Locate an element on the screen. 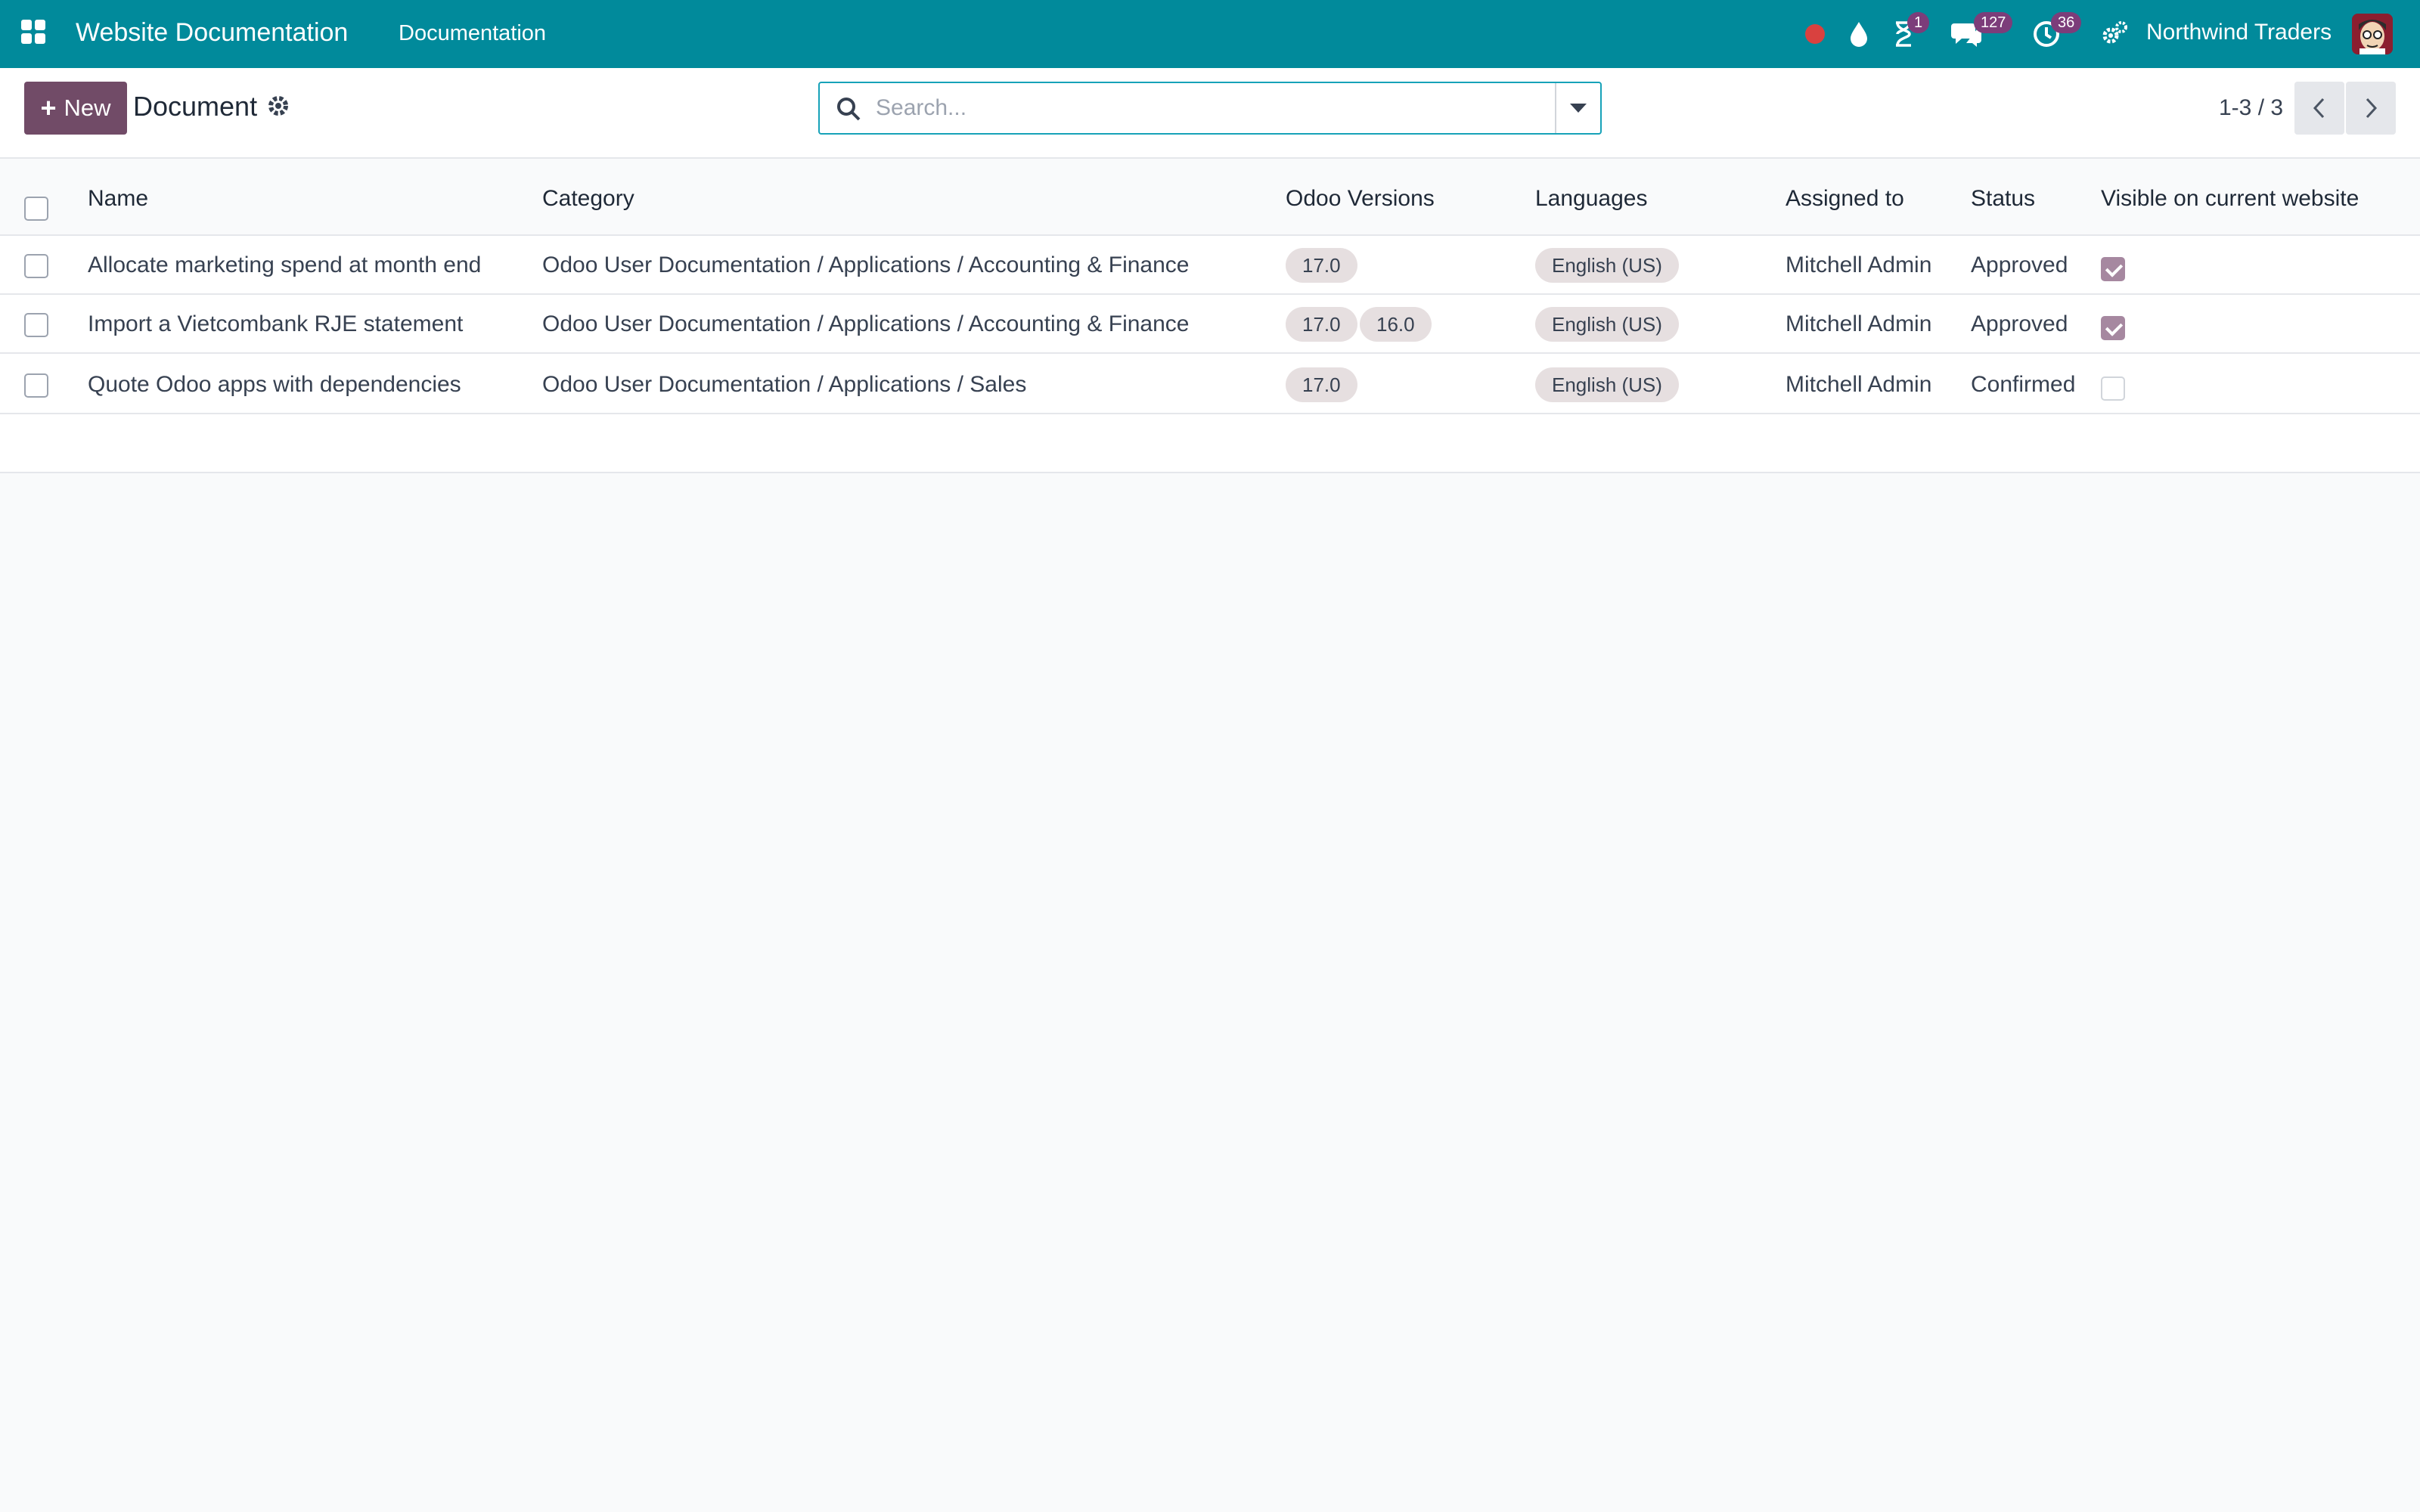 This screenshot has width=2420, height=1512. page-title: Document is located at coordinates (195, 106).